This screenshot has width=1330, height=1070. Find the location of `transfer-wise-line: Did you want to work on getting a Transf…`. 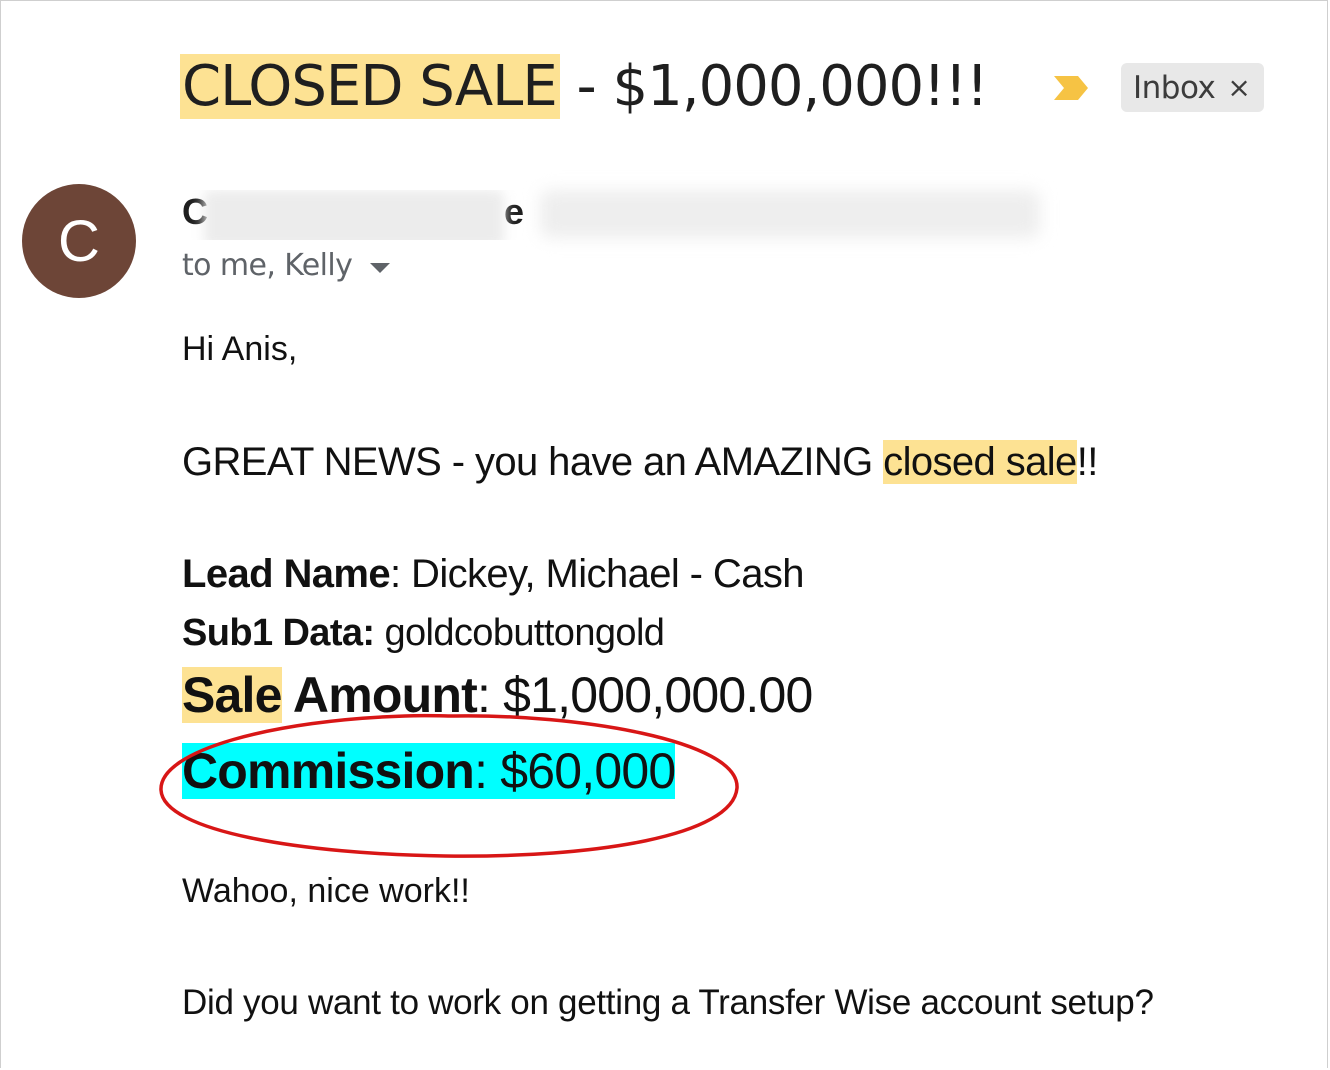

transfer-wise-line: Did you want to work on getting a Transf… is located at coordinates (668, 1002).